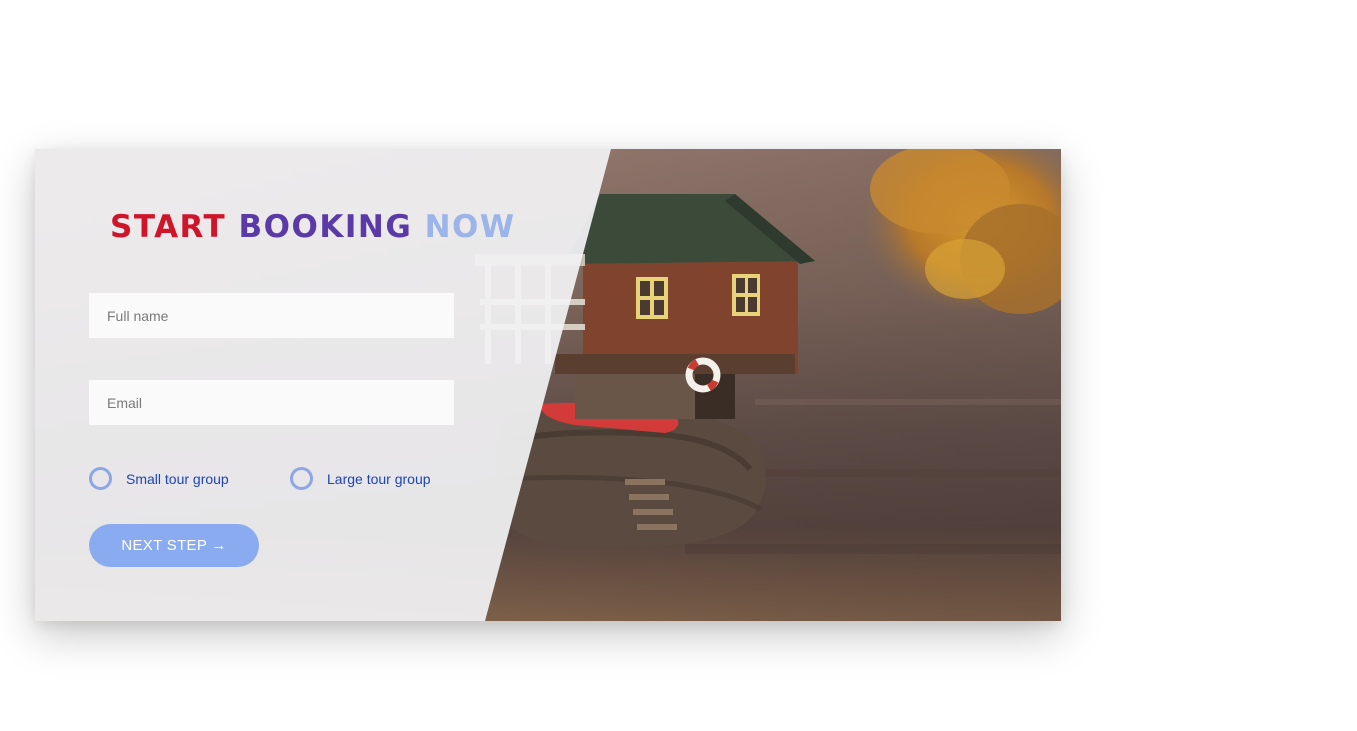 The width and height of the screenshot is (1357, 731). What do you see at coordinates (301, 478) in the screenshot?
I see `large-tour-group-radio` at bounding box center [301, 478].